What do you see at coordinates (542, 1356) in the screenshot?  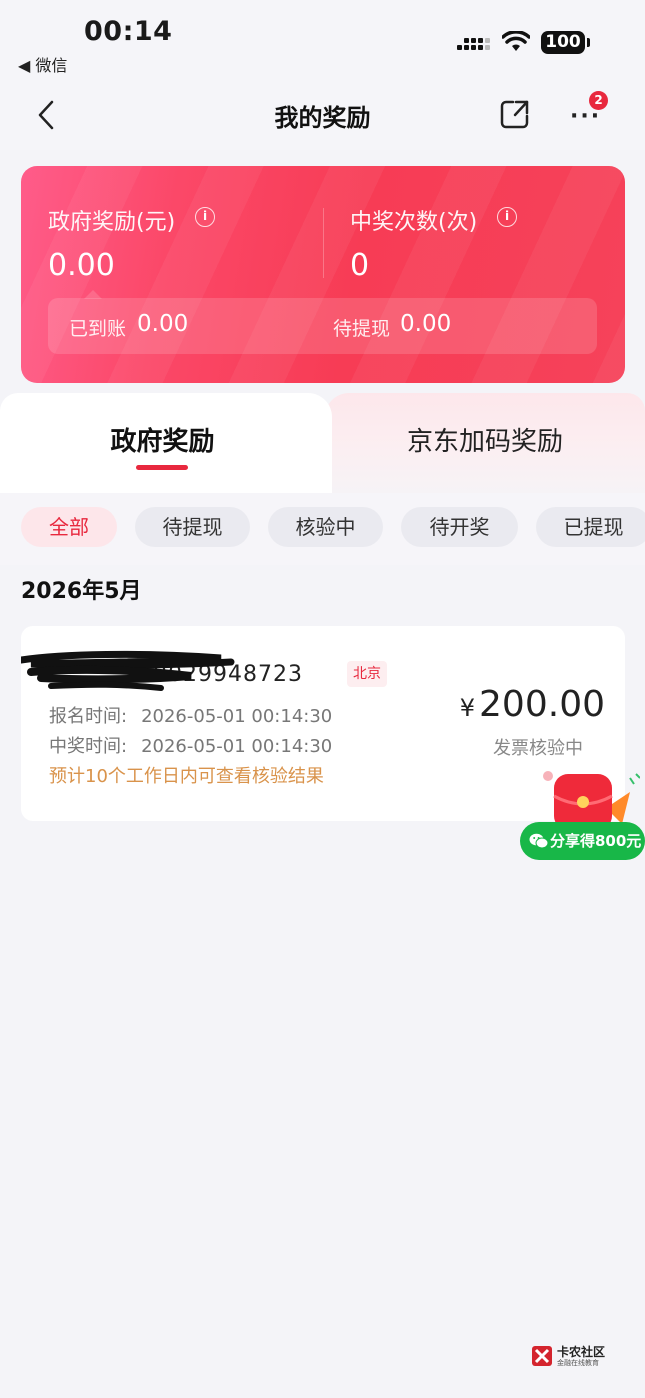 I see `kanong-logo-icon` at bounding box center [542, 1356].